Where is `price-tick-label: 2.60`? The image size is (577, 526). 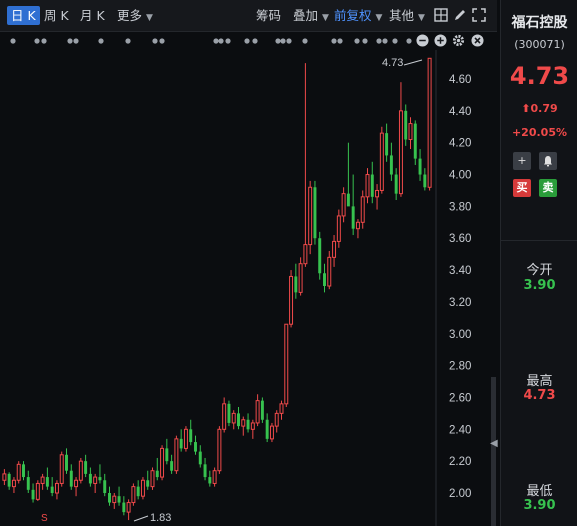
price-tick-label: 2.60 is located at coordinates (460, 398).